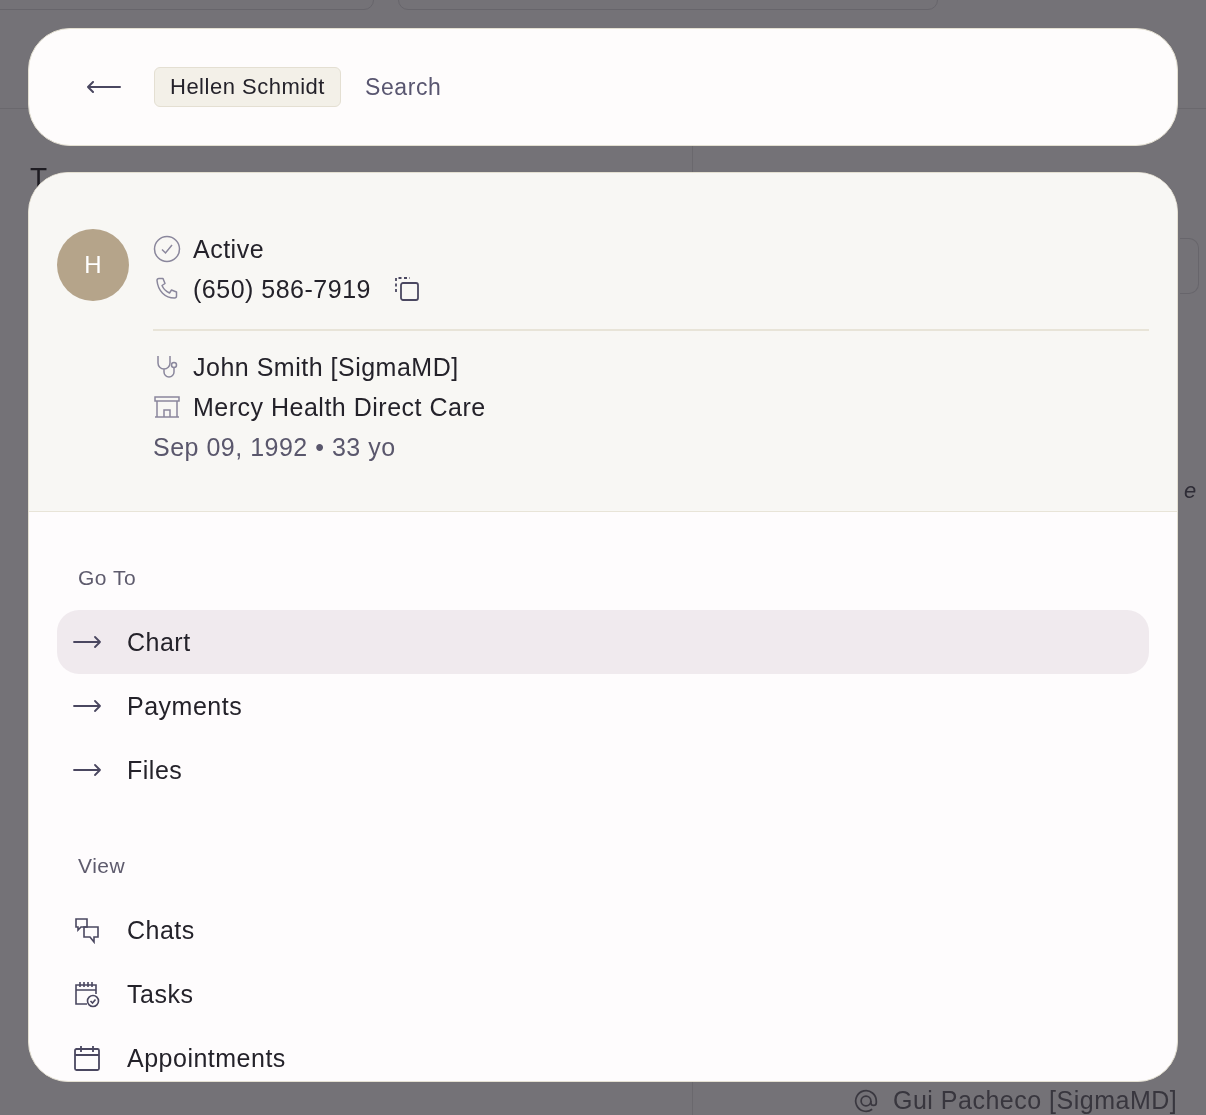  I want to click on copy-button, so click(406, 289).